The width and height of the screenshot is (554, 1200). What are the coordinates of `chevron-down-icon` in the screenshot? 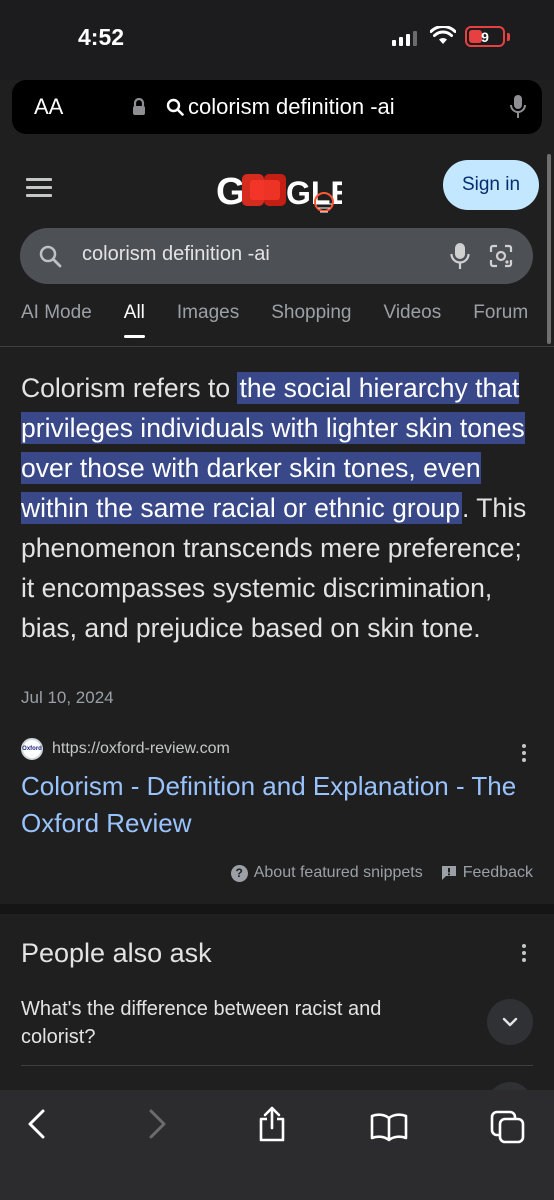 It's located at (510, 1022).